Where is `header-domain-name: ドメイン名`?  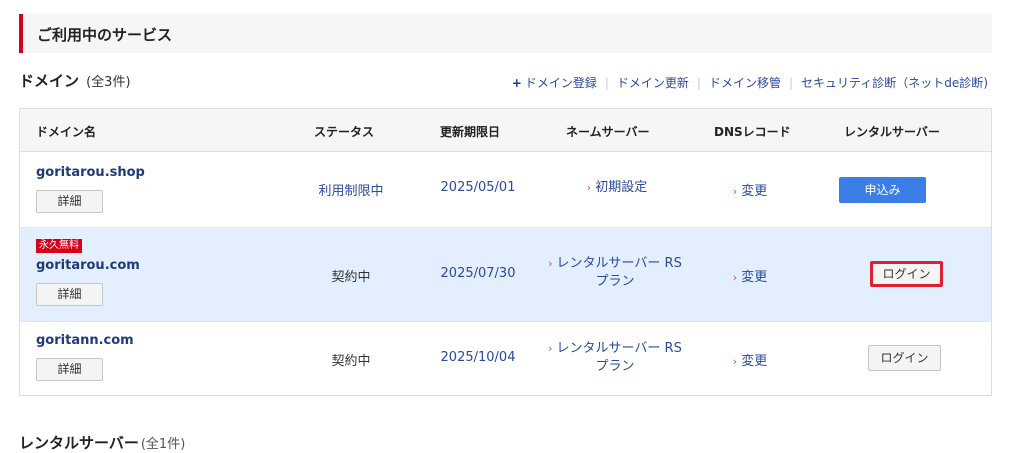 header-domain-name: ドメイン名 is located at coordinates (66, 132).